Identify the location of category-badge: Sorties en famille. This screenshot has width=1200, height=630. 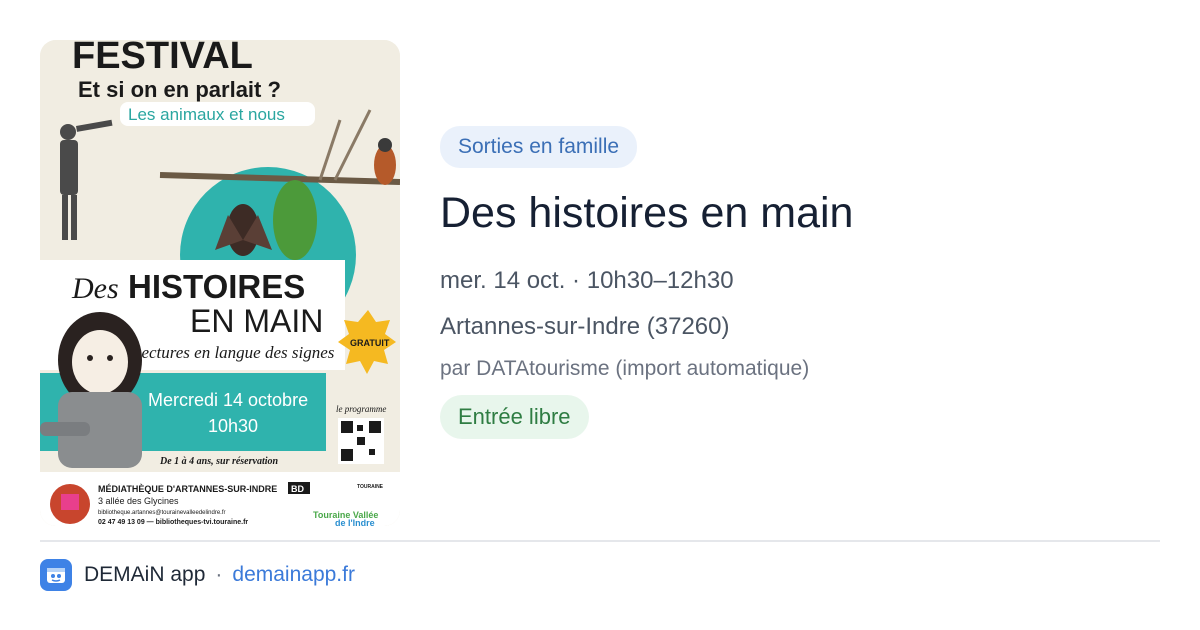
(539, 147).